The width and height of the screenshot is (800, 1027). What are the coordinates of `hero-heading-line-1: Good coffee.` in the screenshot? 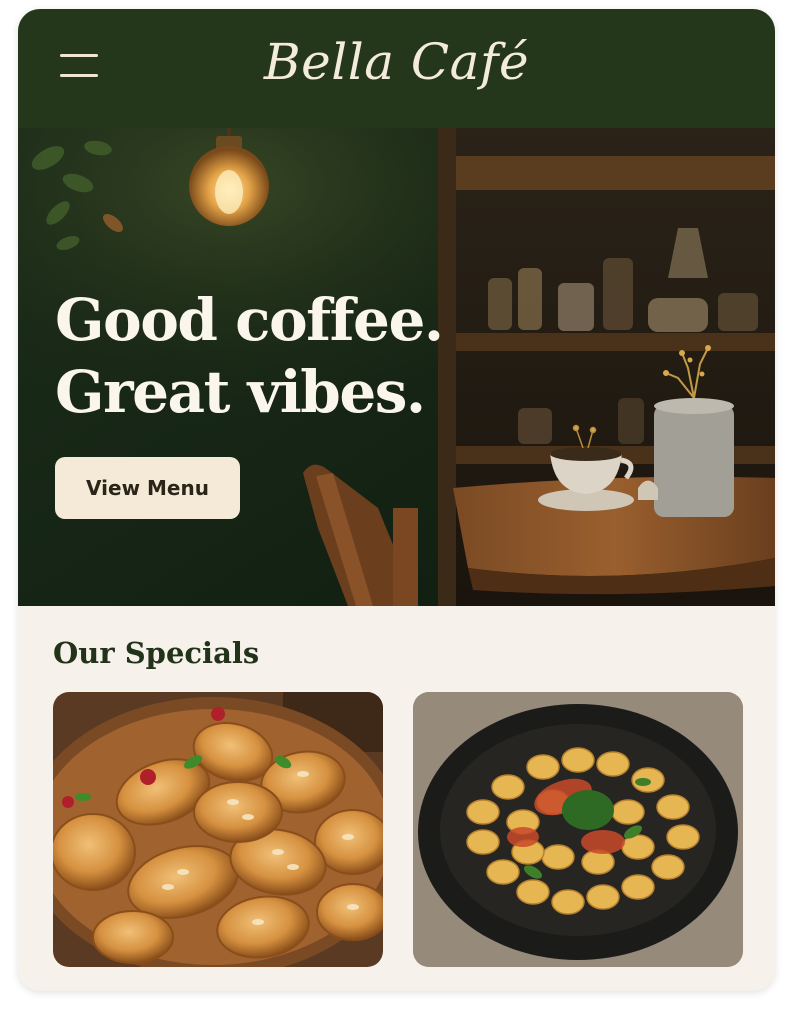 It's located at (249, 320).